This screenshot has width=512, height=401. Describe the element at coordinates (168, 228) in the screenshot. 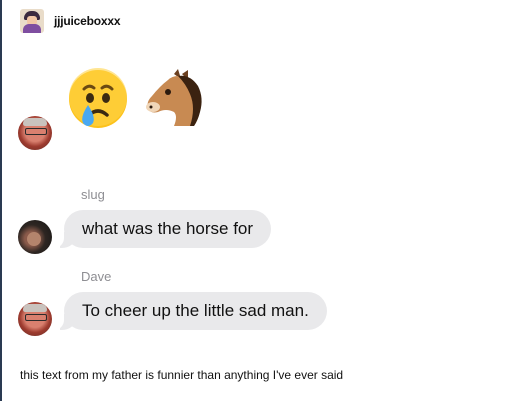

I see `message-text: what was the horse for` at that location.